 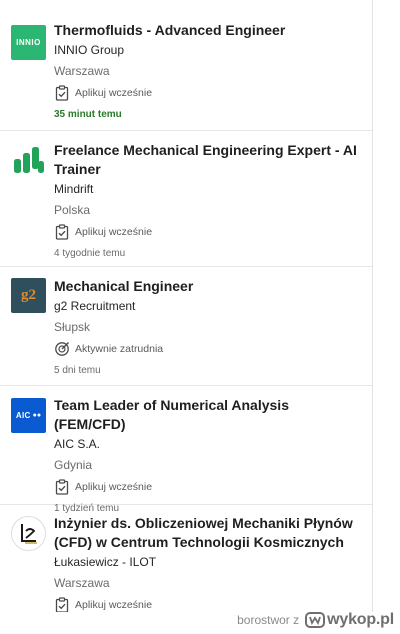 What do you see at coordinates (268, 620) in the screenshot?
I see `watermark-user: borostwor z` at bounding box center [268, 620].